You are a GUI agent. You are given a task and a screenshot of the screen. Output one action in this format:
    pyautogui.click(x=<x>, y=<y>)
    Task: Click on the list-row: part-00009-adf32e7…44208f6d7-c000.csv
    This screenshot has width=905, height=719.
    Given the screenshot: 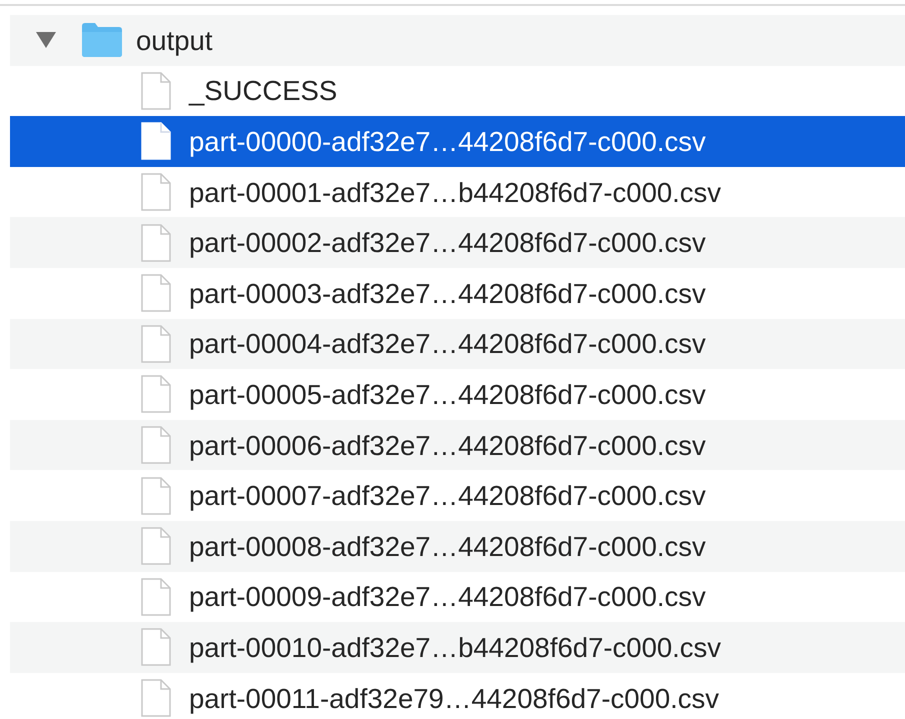 What is the action you would take?
    pyautogui.click(x=457, y=597)
    